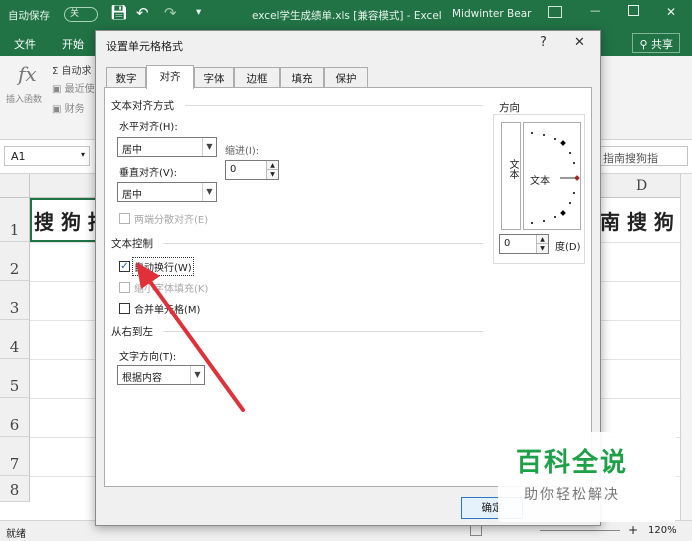 The height and width of the screenshot is (541, 692). I want to click on watermark-slogan: 助你轻松解决, so click(572, 495).